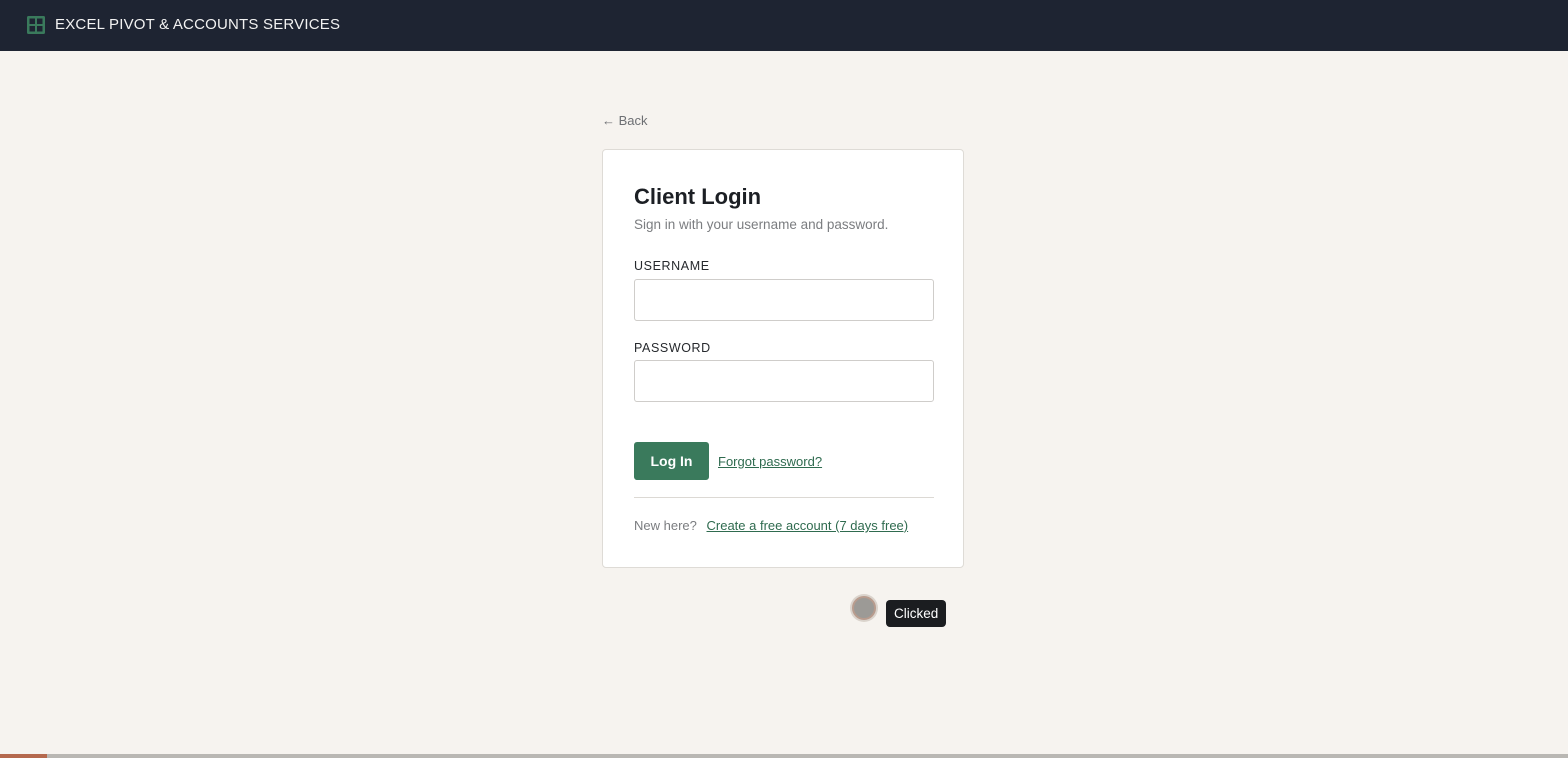 Image resolution: width=1568 pixels, height=758 pixels. I want to click on progress-fill, so click(24, 756).